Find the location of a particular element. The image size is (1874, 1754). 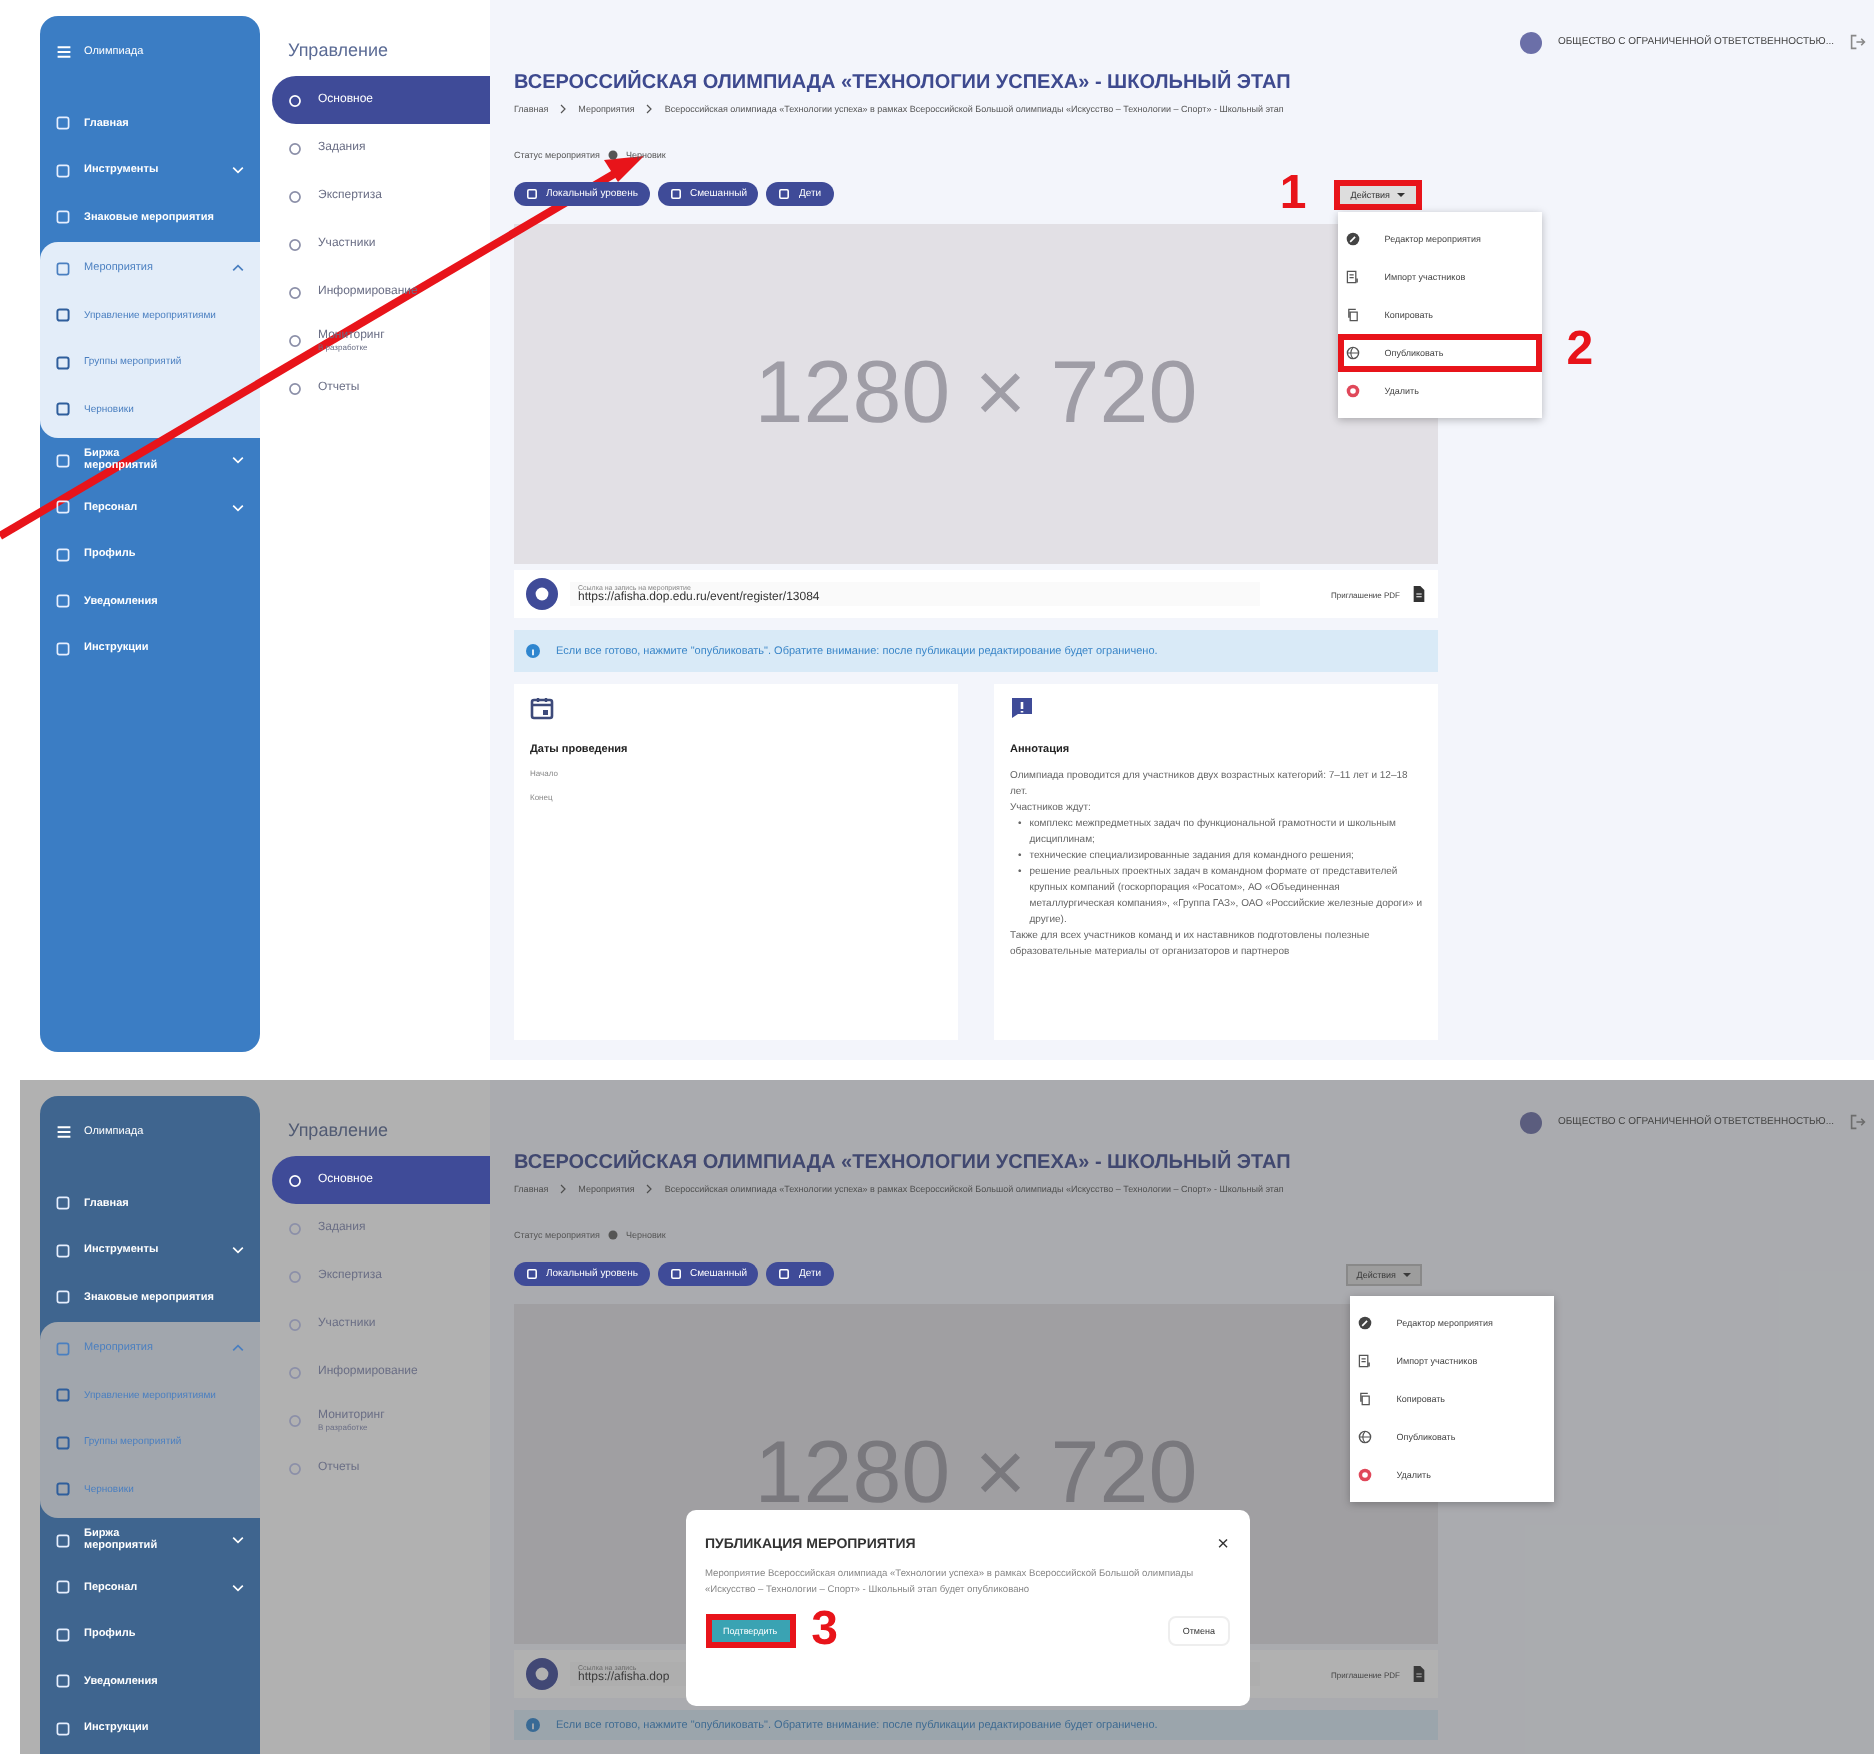

image-size-text: 1280 × 720 is located at coordinates (976, 394).